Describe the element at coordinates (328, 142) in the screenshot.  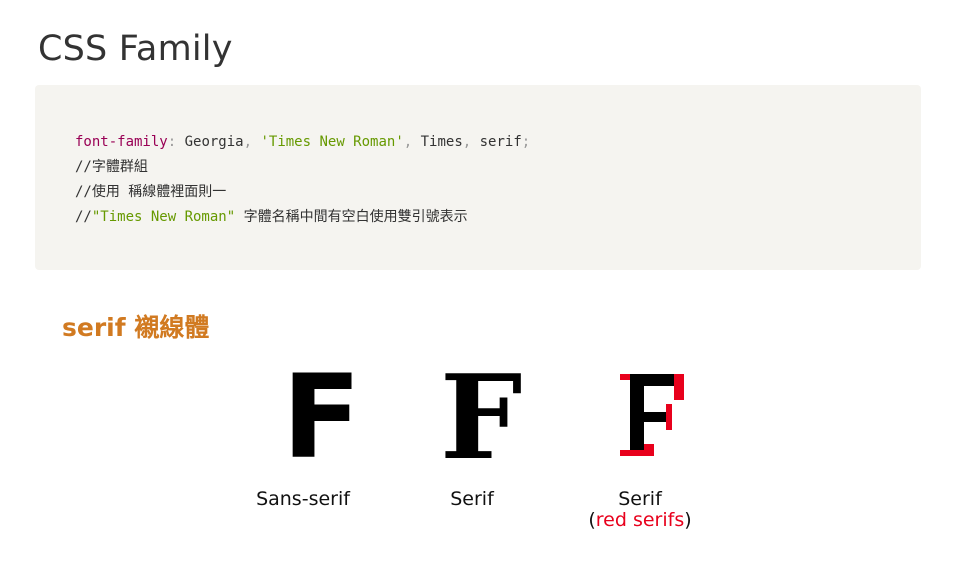
I see `code-string: 'Times New Roman'` at that location.